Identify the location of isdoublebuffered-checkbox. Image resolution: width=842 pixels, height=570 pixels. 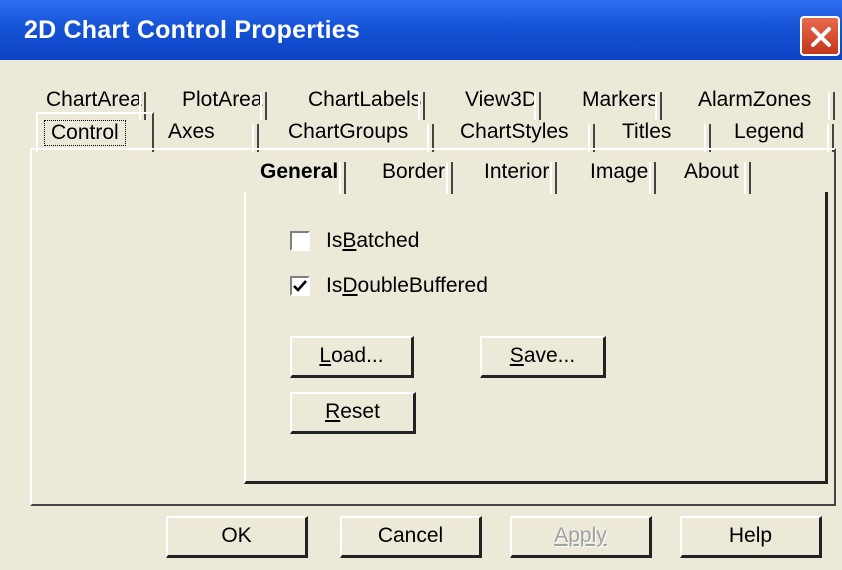
(300, 286).